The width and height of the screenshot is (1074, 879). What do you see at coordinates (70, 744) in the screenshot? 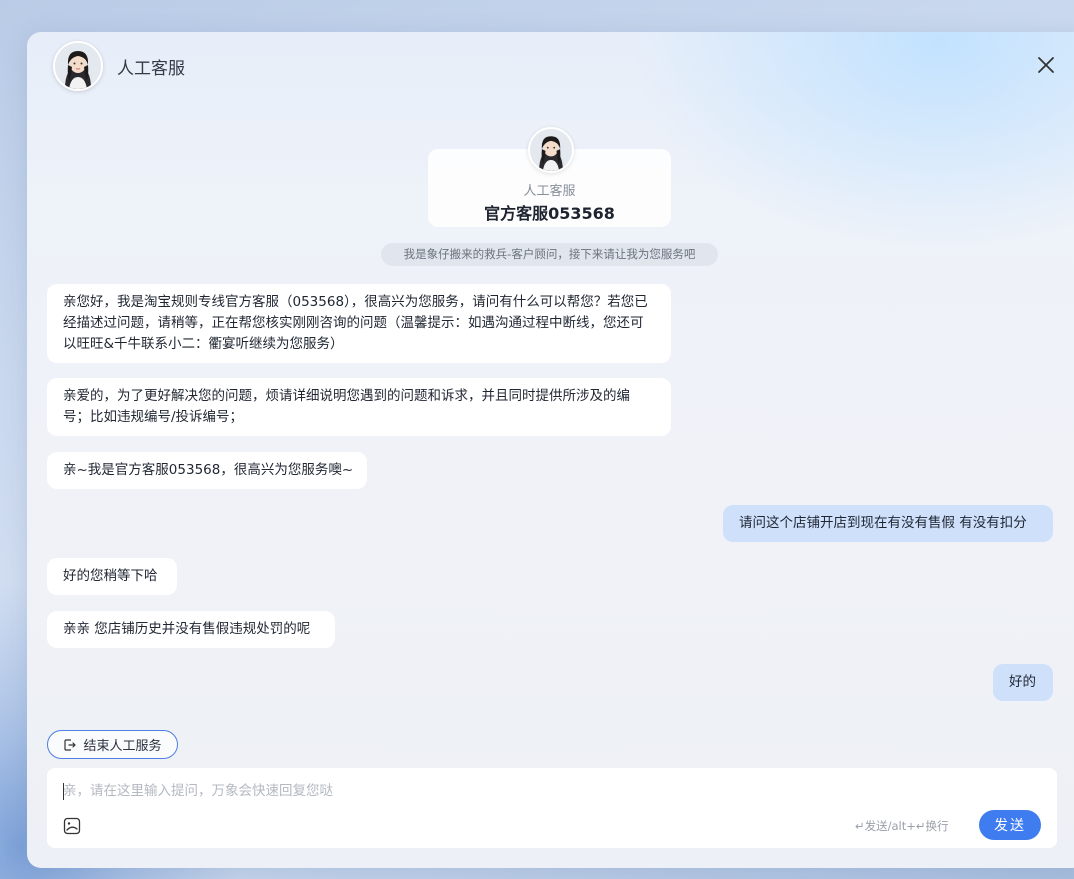
I see `logout-icon` at bounding box center [70, 744].